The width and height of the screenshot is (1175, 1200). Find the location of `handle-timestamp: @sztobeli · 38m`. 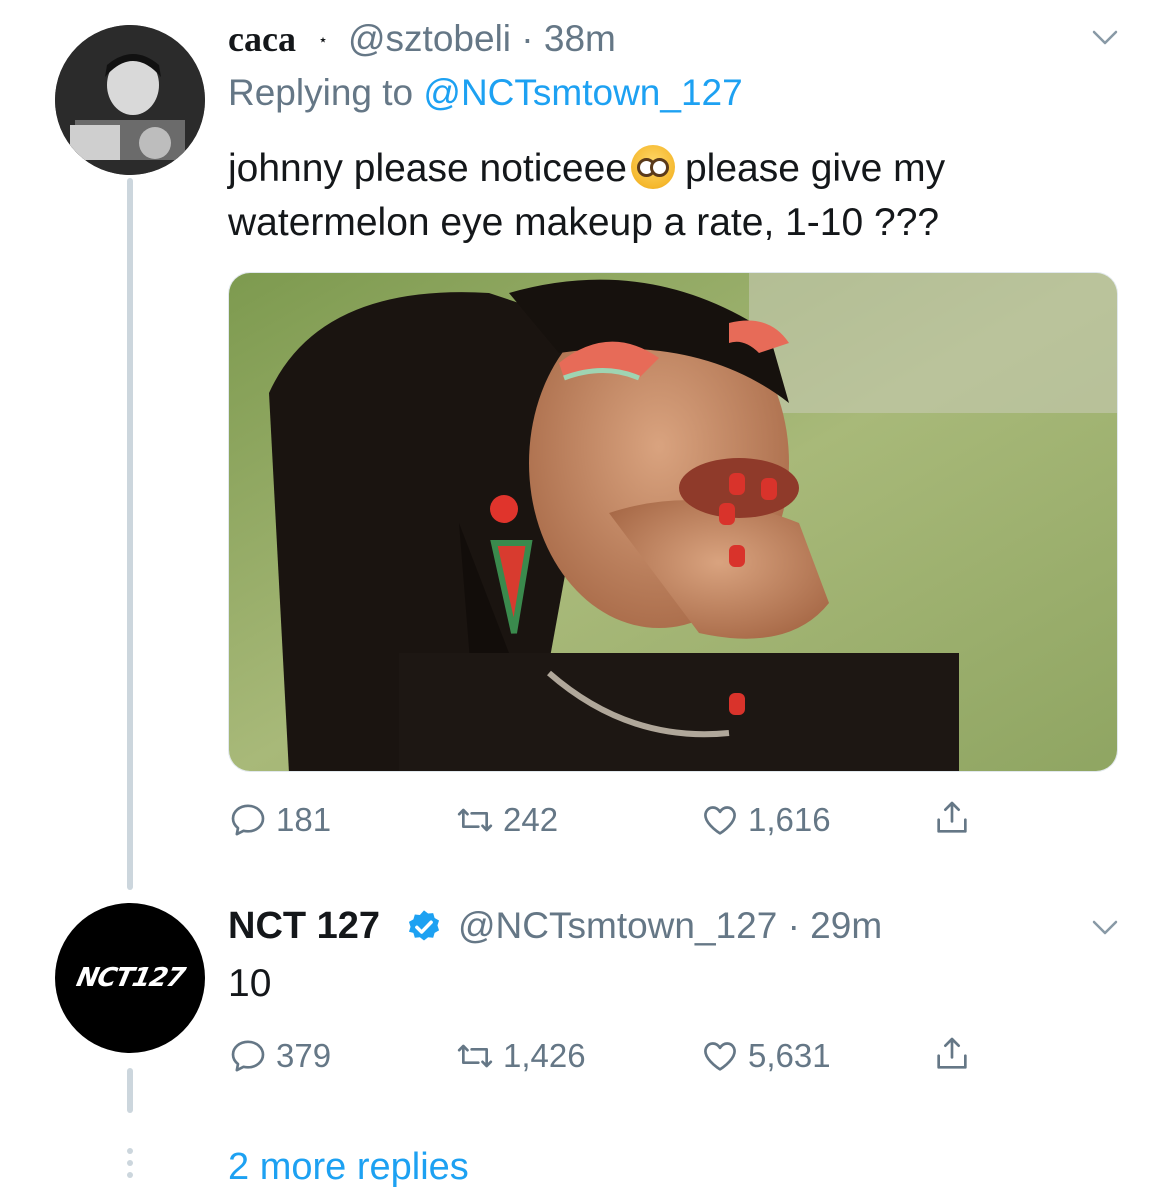

handle-timestamp: @sztobeli · 38m is located at coordinates (482, 39).